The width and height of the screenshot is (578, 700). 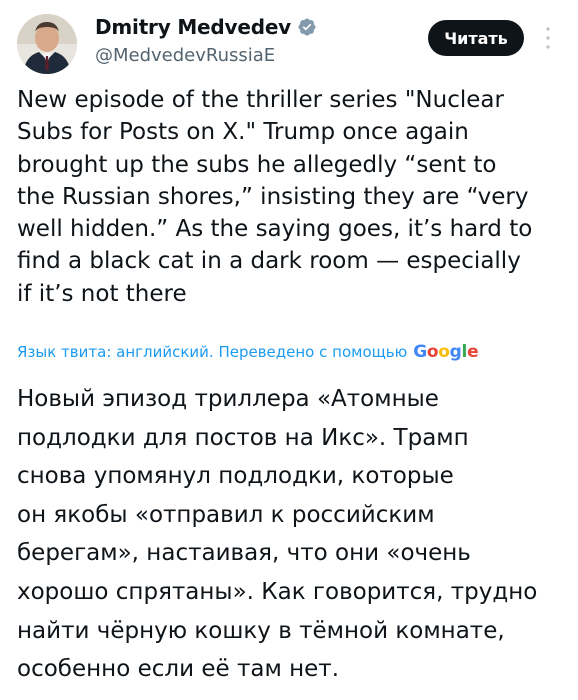 What do you see at coordinates (277, 591) in the screenshot?
I see `translated-line: хорошо спрятаны». Как говорится, трудно` at bounding box center [277, 591].